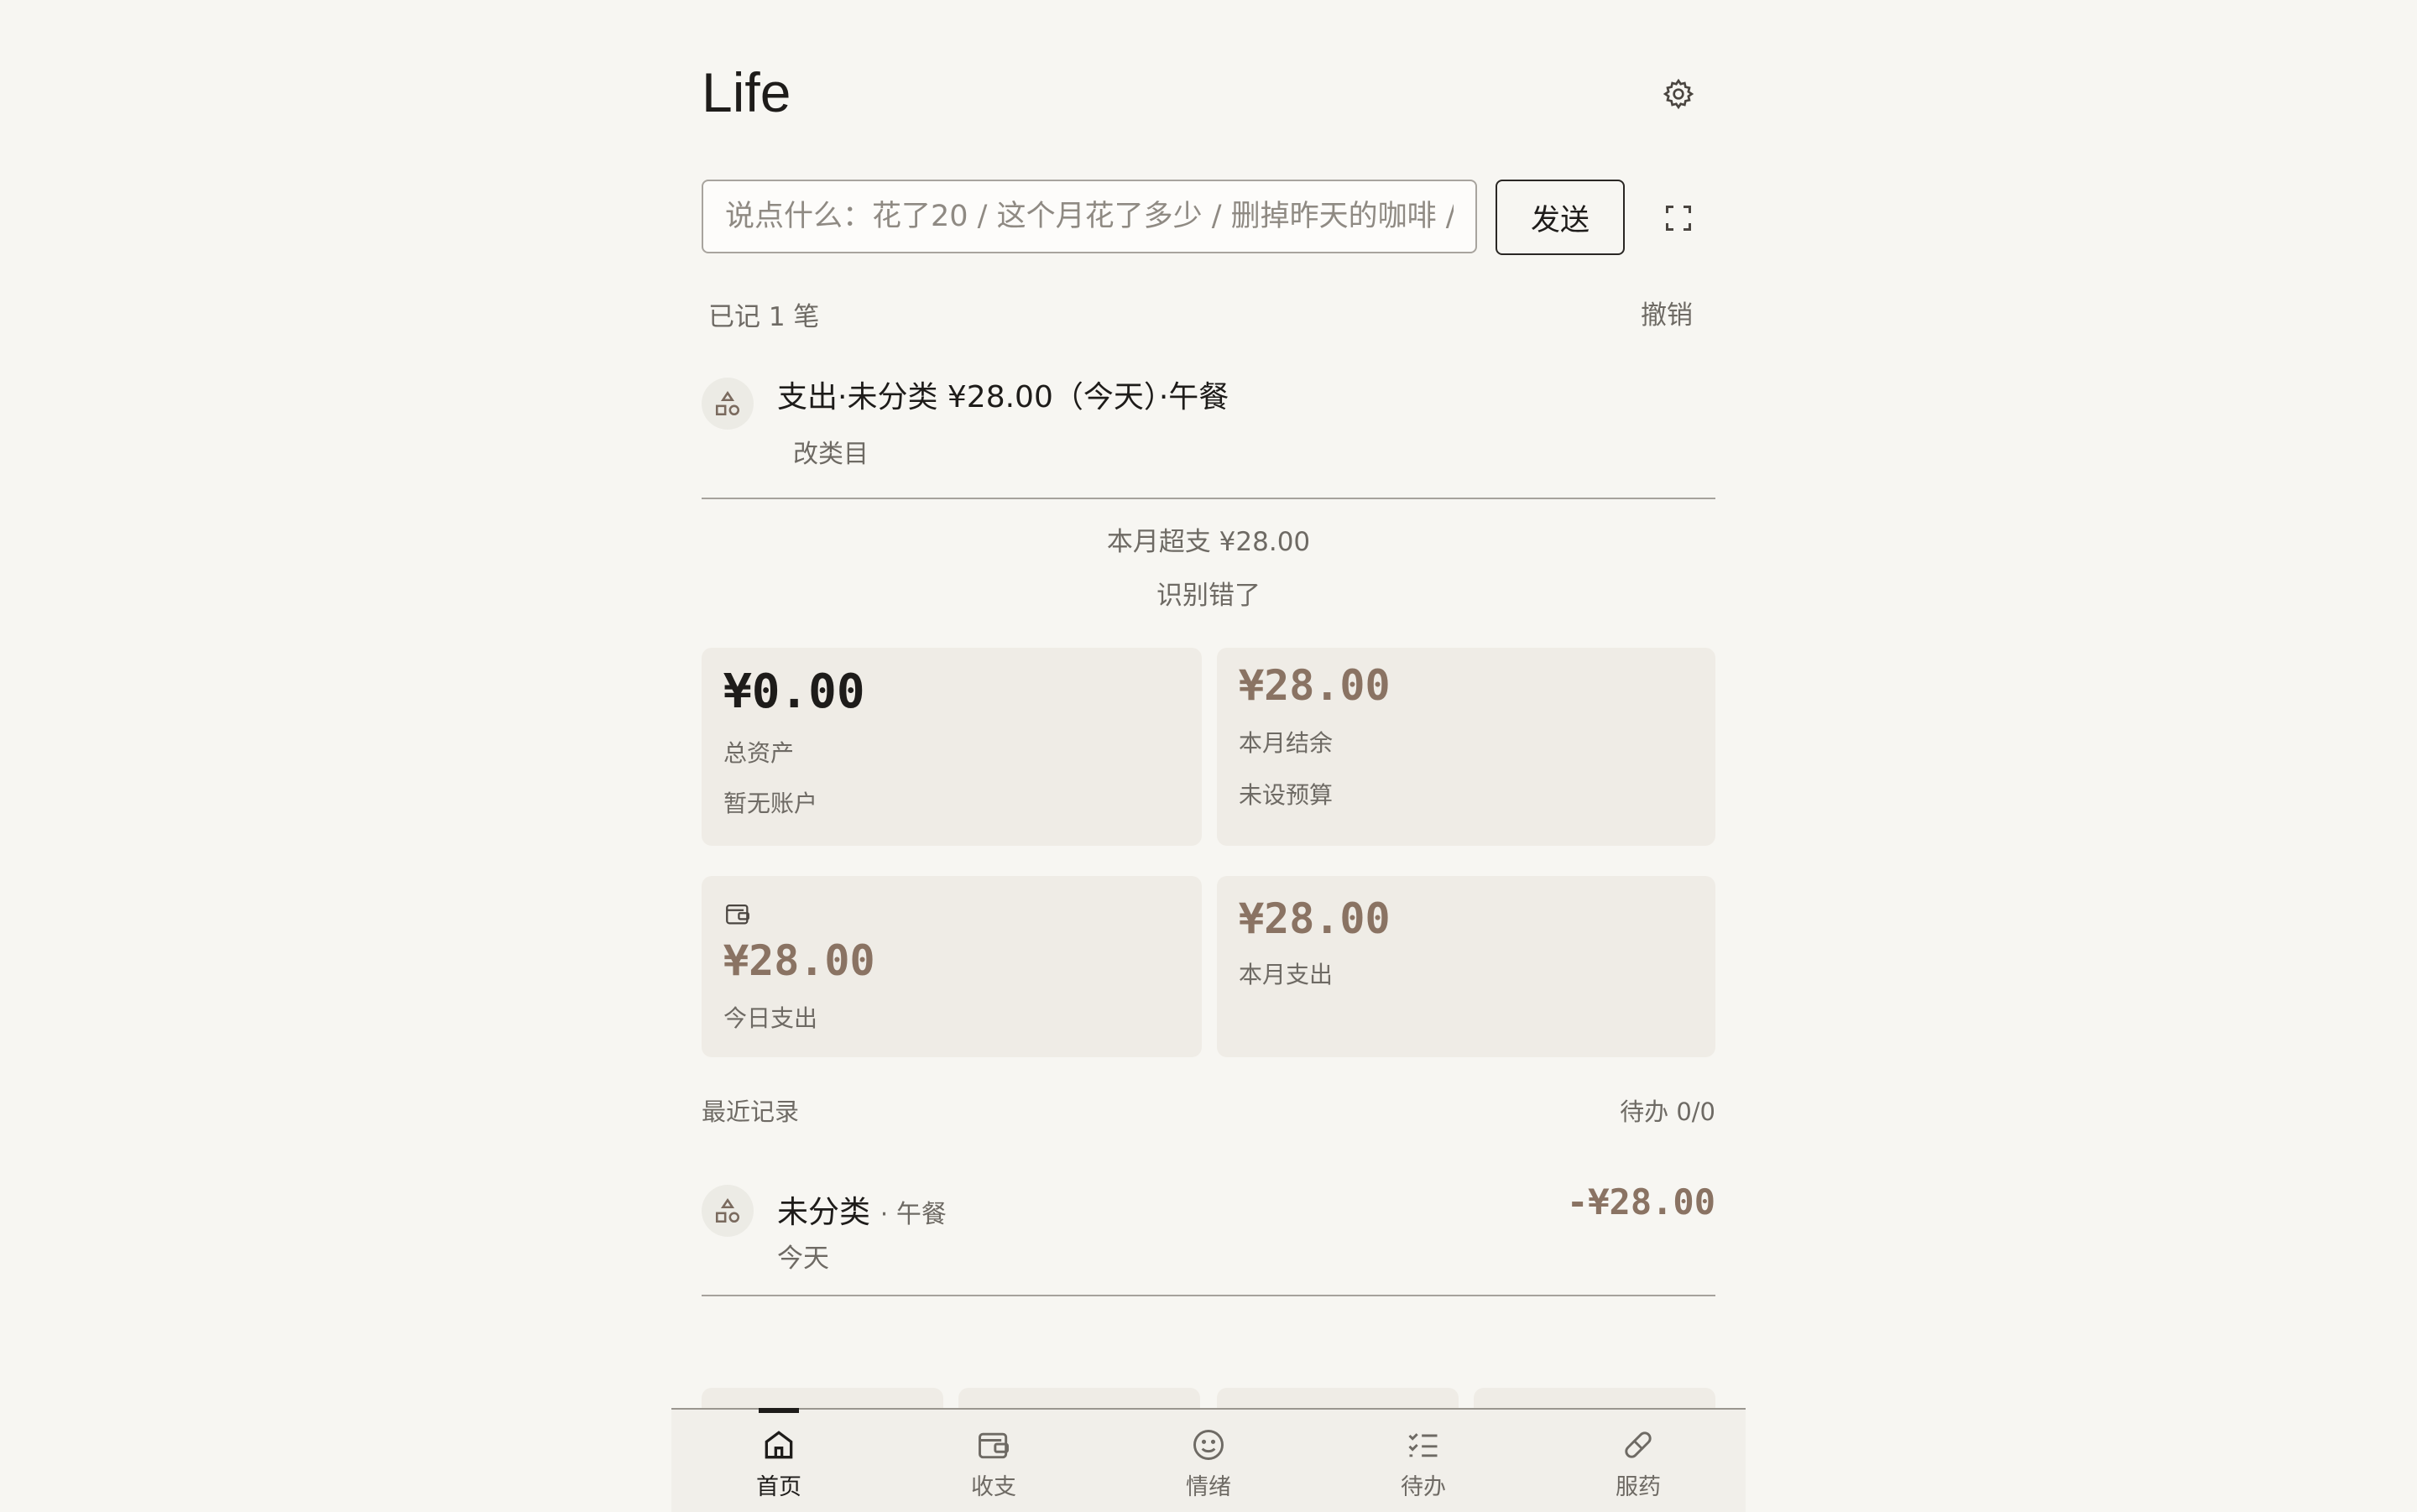 This screenshot has height=1512, width=2417. I want to click on smiley-icon, so click(1208, 1445).